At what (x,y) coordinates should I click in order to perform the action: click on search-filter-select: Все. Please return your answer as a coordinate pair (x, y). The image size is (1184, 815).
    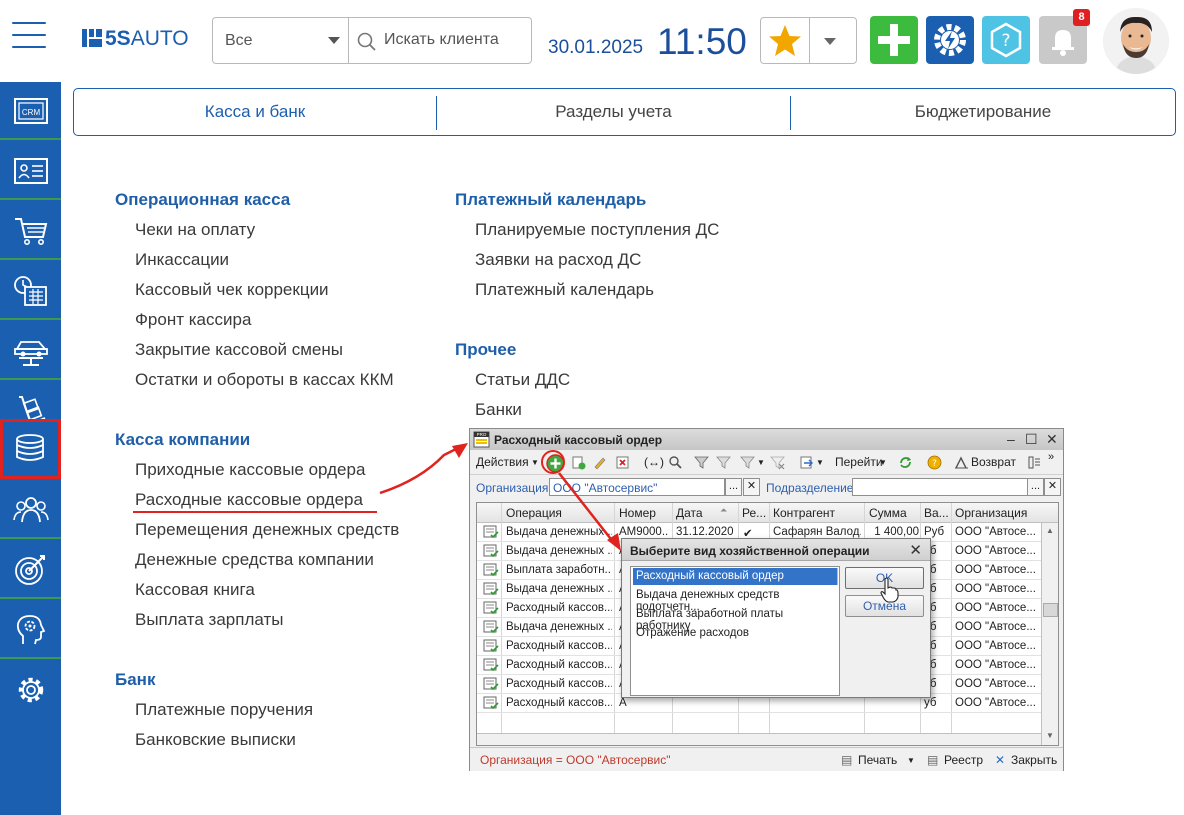
    Looking at the image, I should click on (281, 40).